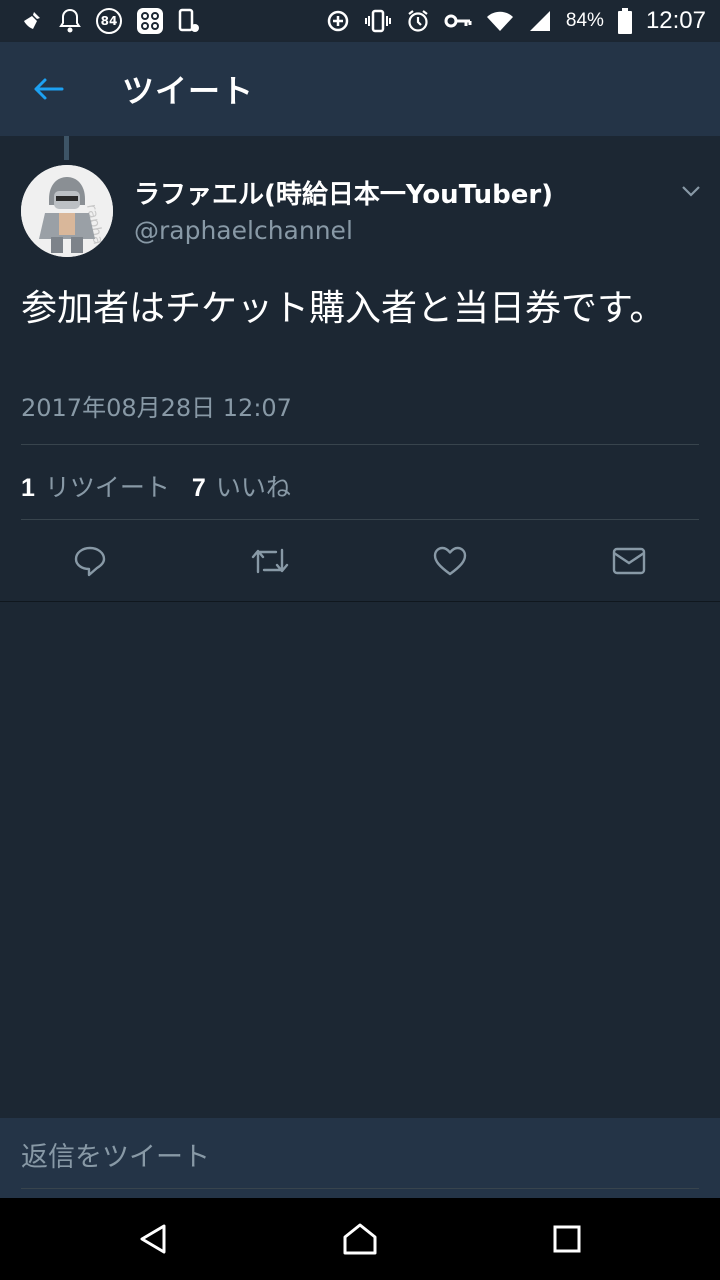  I want to click on like-stat: 7 いいね, so click(241, 486).